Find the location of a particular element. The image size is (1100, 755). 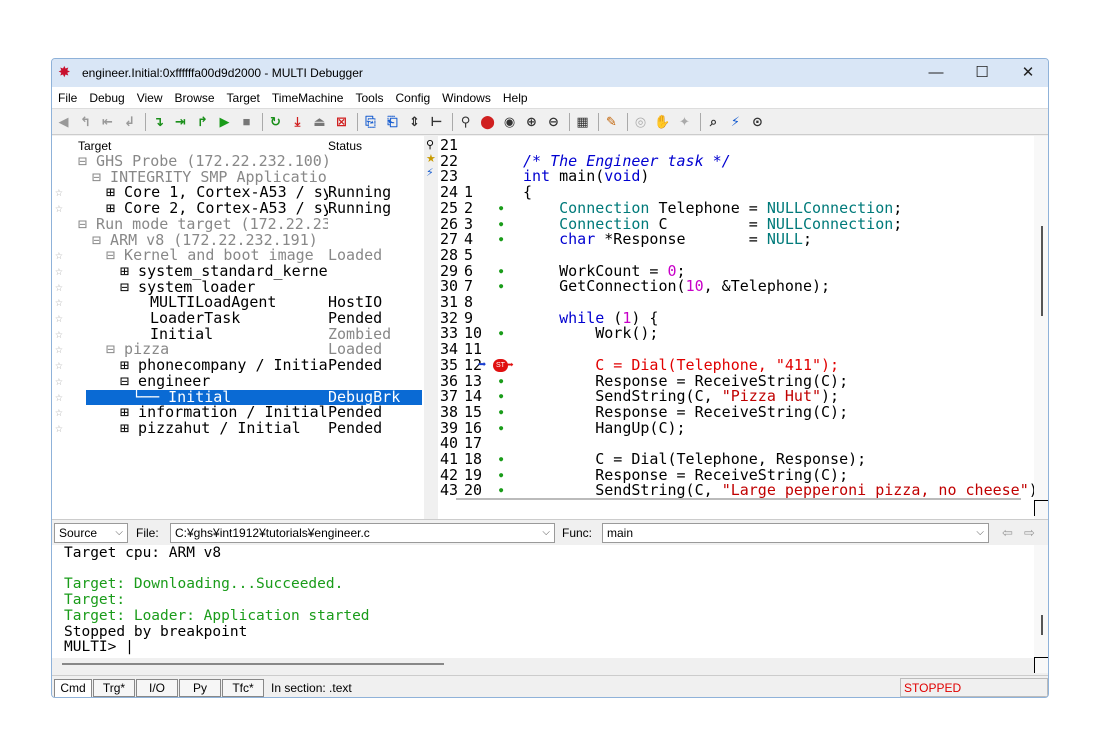

close-button: ✕ is located at coordinates (1026, 73).